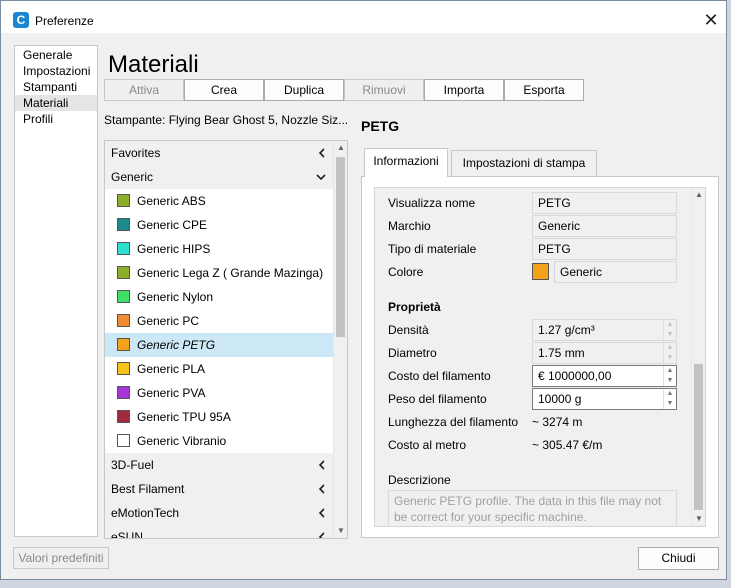 Image resolution: width=731 pixels, height=588 pixels. Describe the element at coordinates (56, 87) in the screenshot. I see `nav-item-printers: Stampanti` at that location.